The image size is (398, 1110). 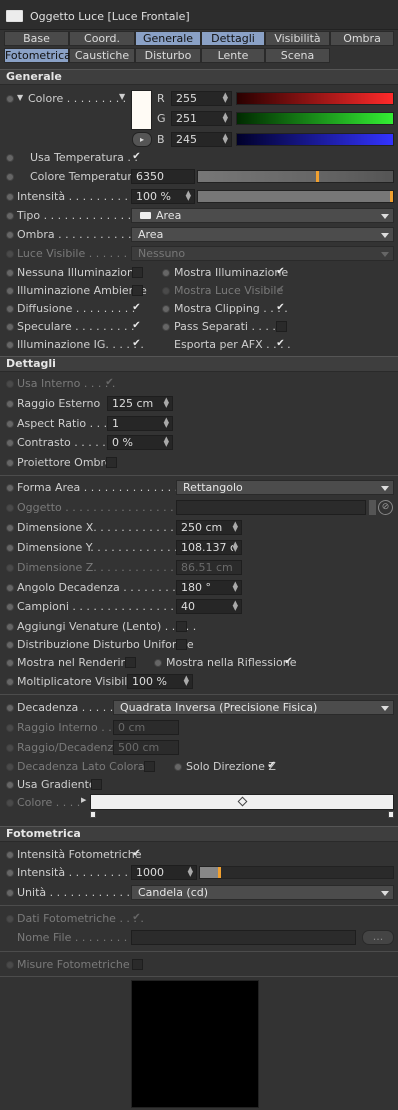 I want to click on gradient-midpoint-handle, so click(x=242, y=801).